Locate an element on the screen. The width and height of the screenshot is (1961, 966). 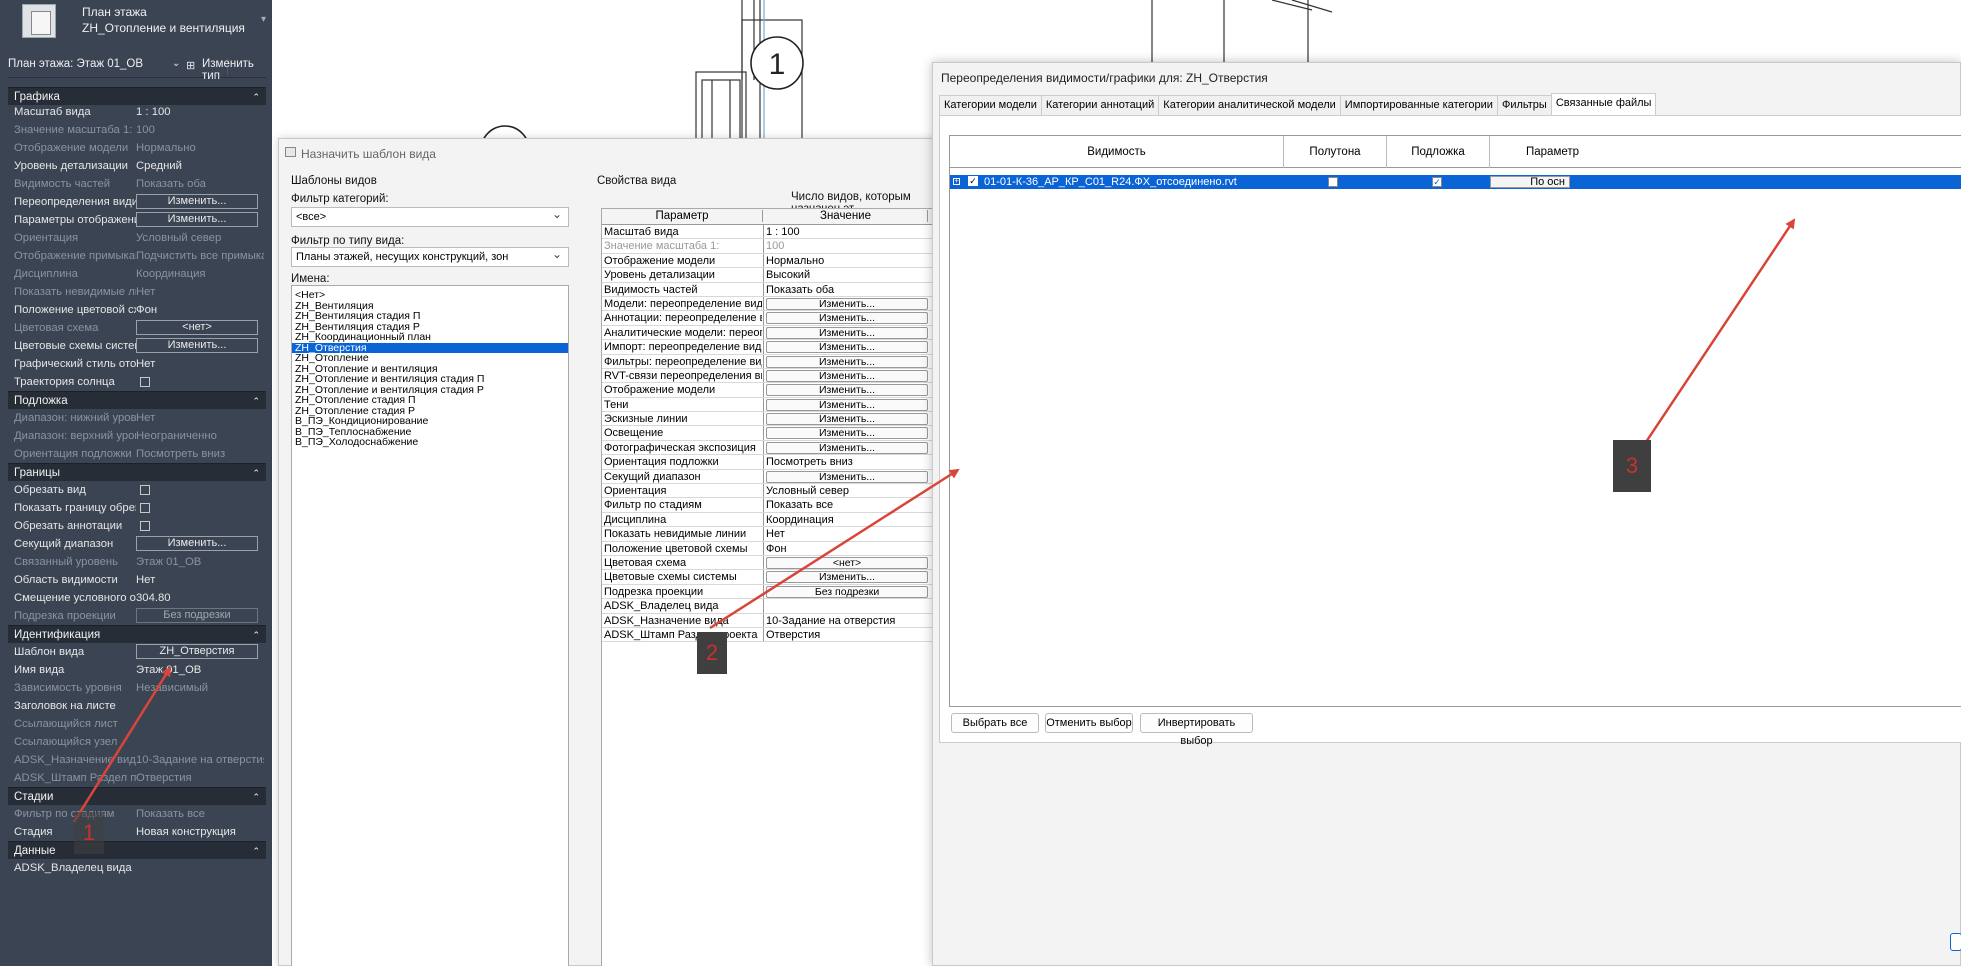
annotation-marker-1: 1 is located at coordinates (89, 833).